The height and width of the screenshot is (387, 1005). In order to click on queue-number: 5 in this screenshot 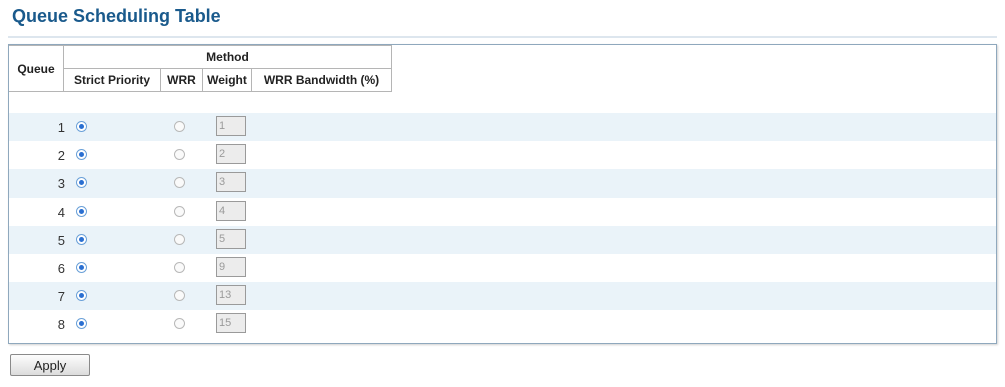, I will do `click(61, 240)`.